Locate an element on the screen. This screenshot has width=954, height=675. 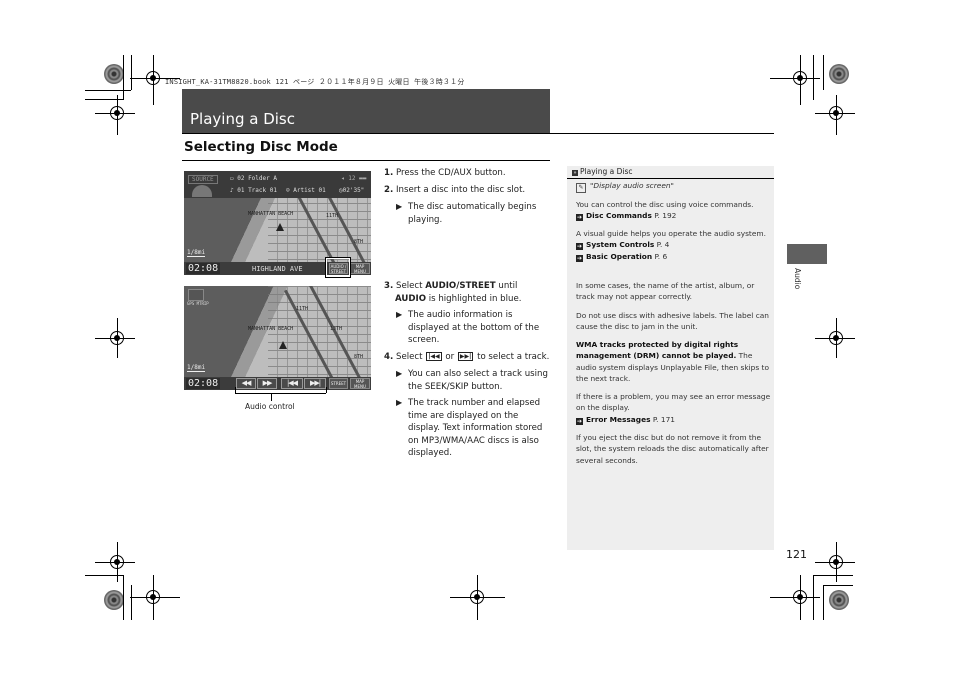
page-title-bar: Playing a Disc is located at coordinates (366, 111).